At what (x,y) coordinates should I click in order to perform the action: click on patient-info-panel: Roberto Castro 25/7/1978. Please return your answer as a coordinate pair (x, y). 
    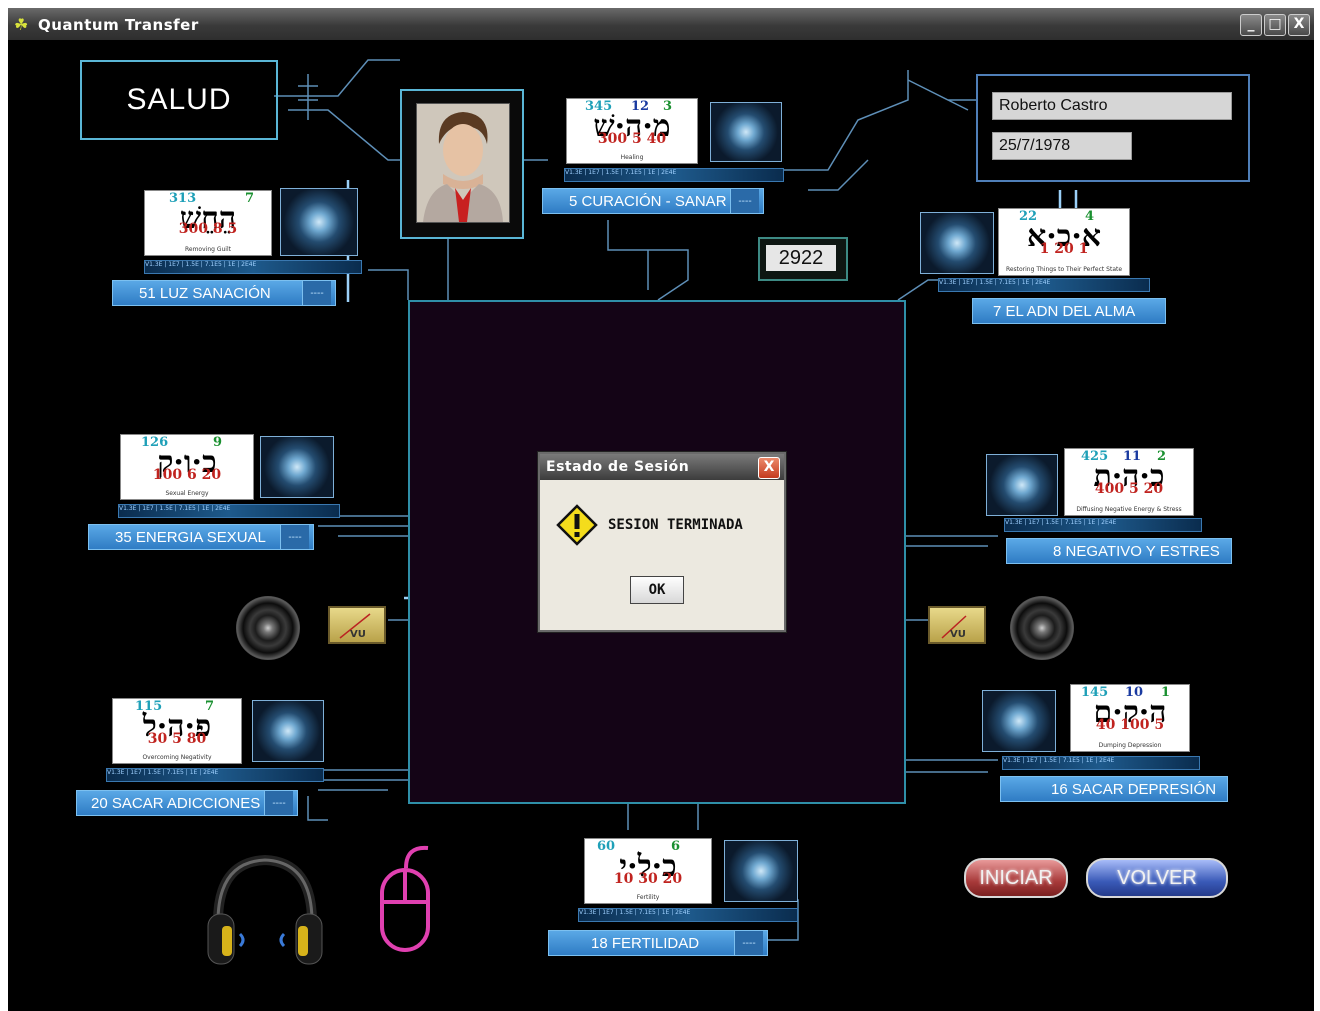
    Looking at the image, I should click on (1113, 128).